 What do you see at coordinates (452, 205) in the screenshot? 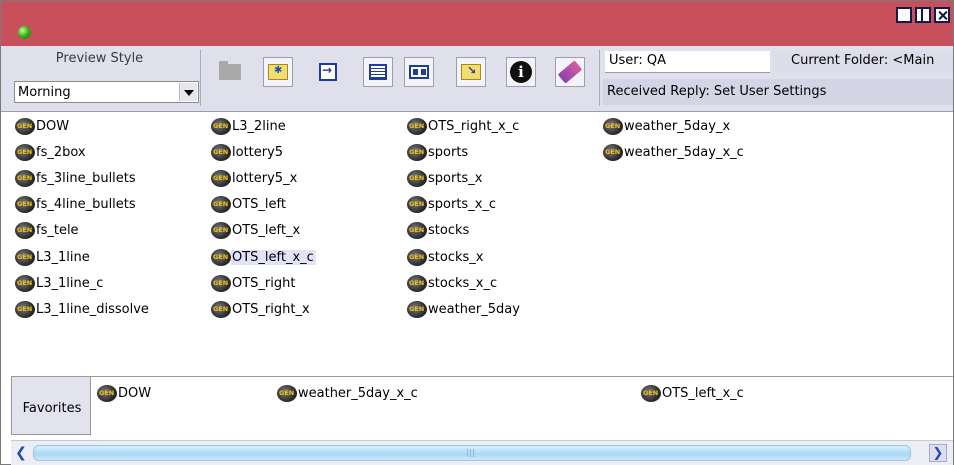
I see `list-item: sports_x_c` at bounding box center [452, 205].